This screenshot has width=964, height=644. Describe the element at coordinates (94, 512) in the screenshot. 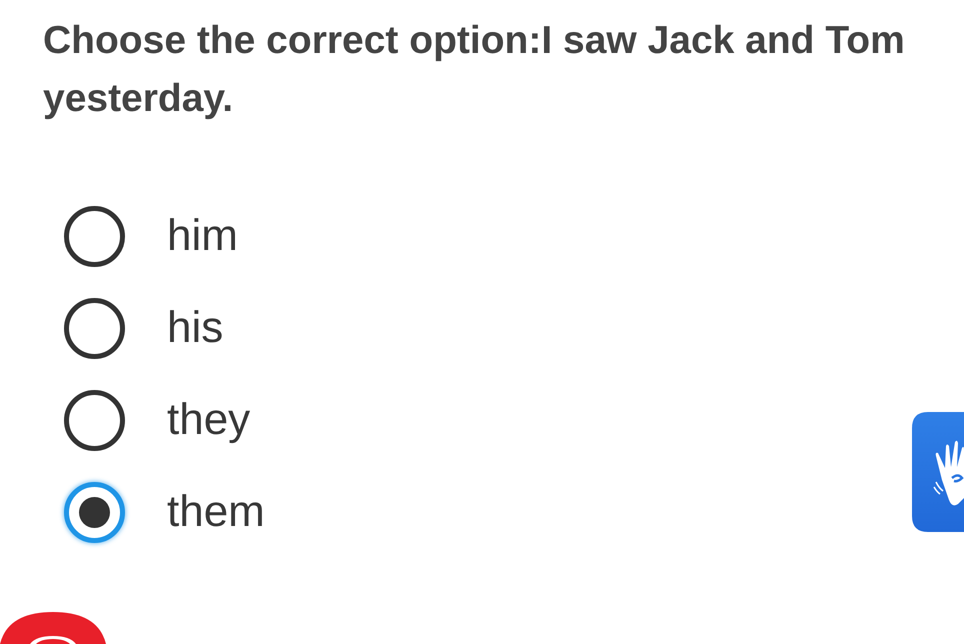

I see `radio-button` at that location.